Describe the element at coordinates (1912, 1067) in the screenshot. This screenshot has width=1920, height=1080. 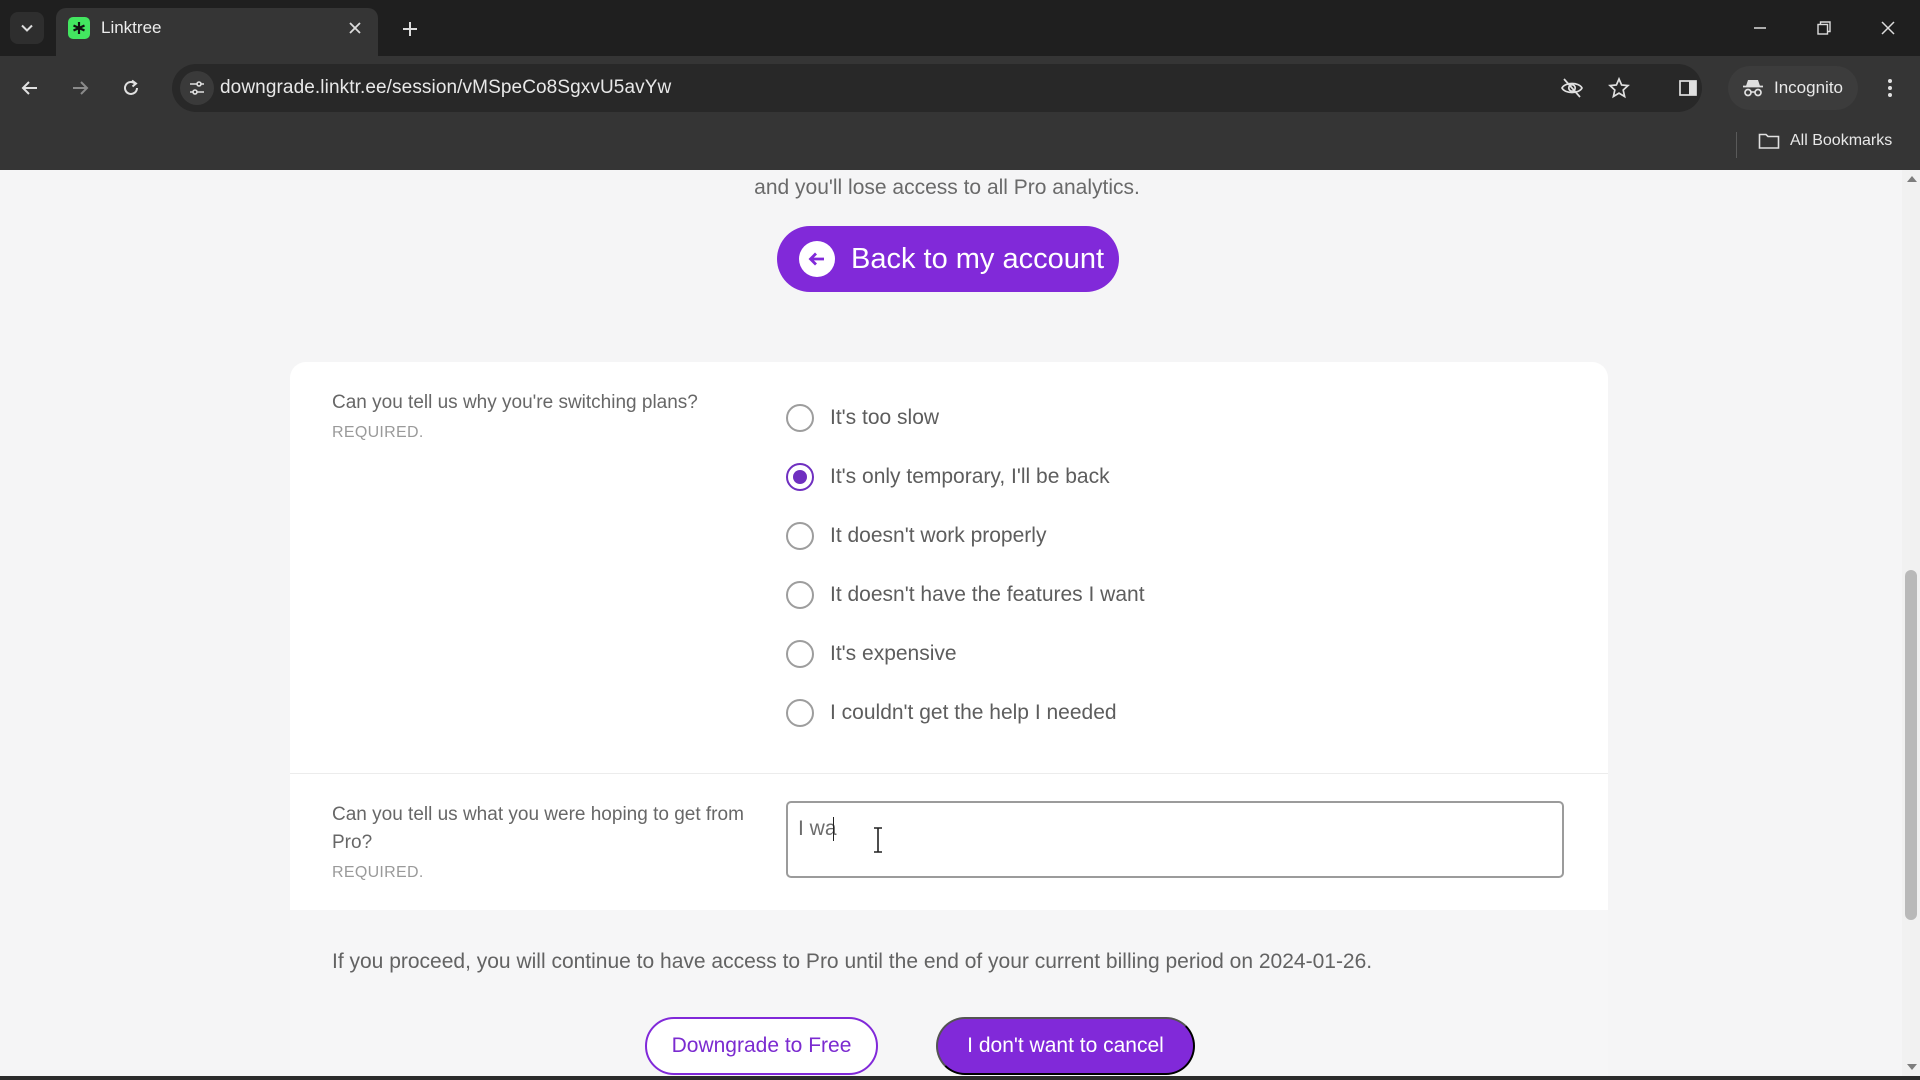
I see `scroll-down-arrow-icon` at that location.